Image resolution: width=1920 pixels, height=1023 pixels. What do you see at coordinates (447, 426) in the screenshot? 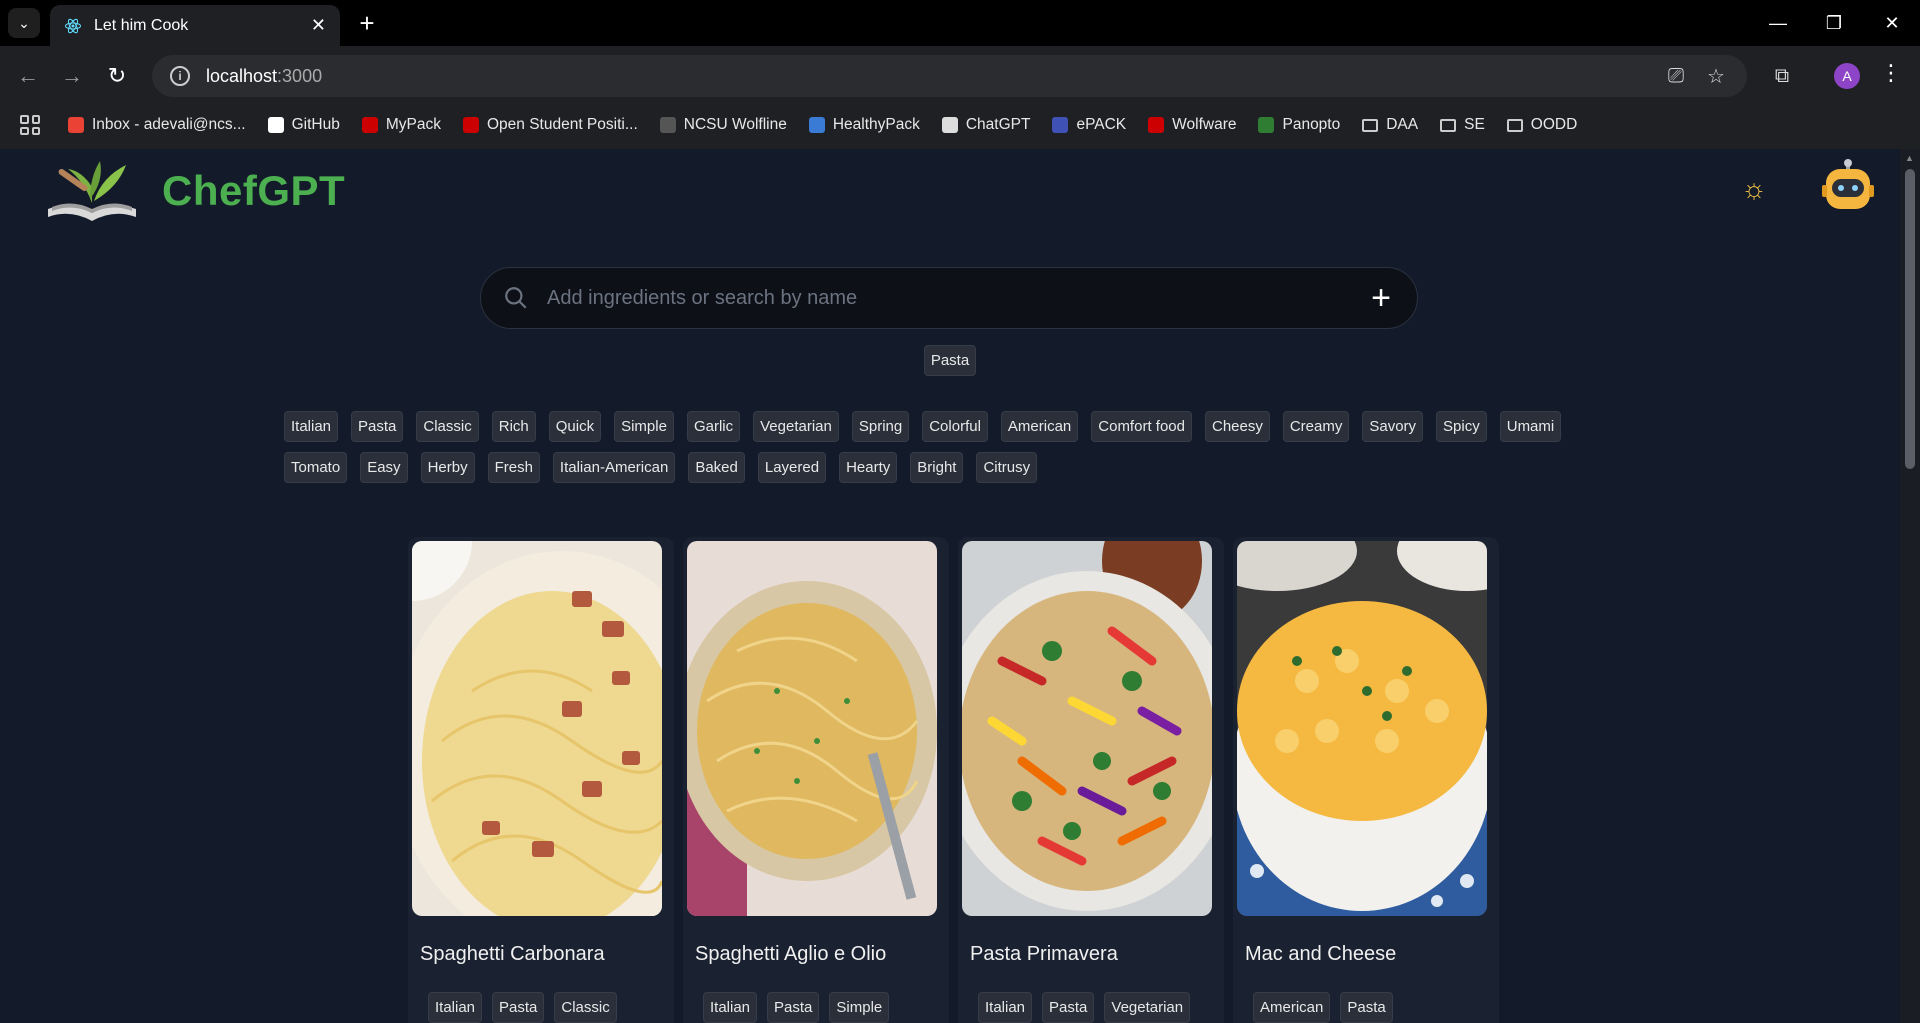
I see `tag-filter-chip: Classic` at bounding box center [447, 426].